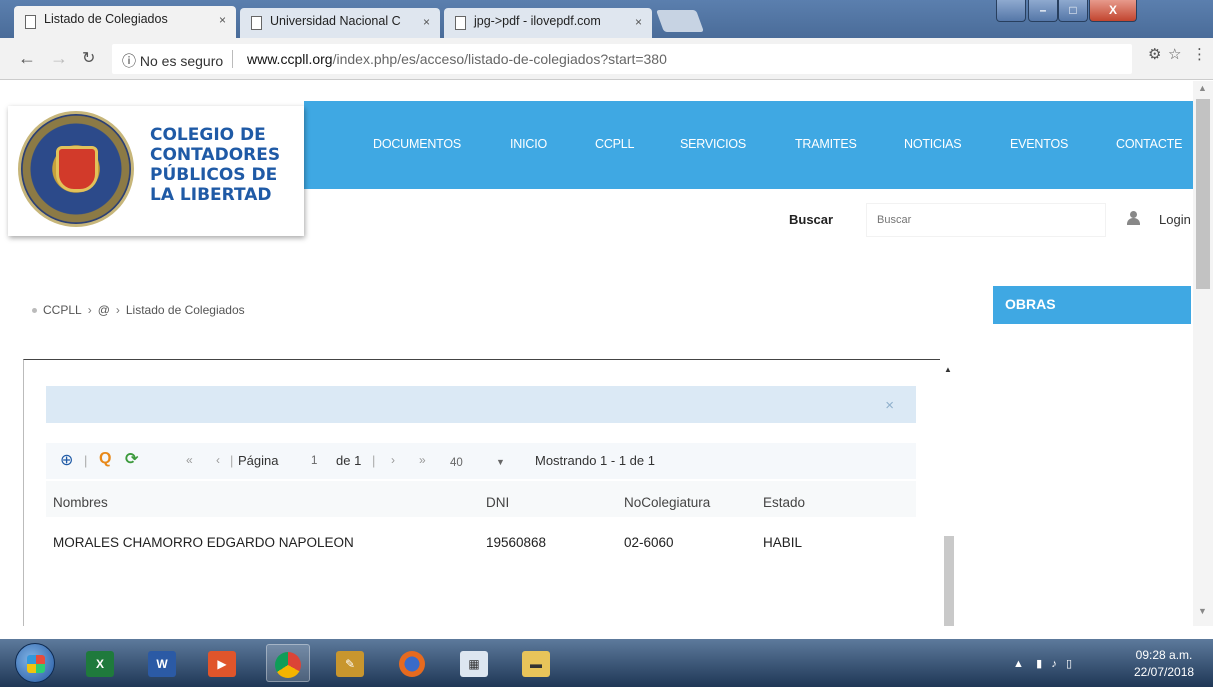  What do you see at coordinates (1202, 611) in the screenshot?
I see `scroll-down-icon: ▼` at bounding box center [1202, 611].